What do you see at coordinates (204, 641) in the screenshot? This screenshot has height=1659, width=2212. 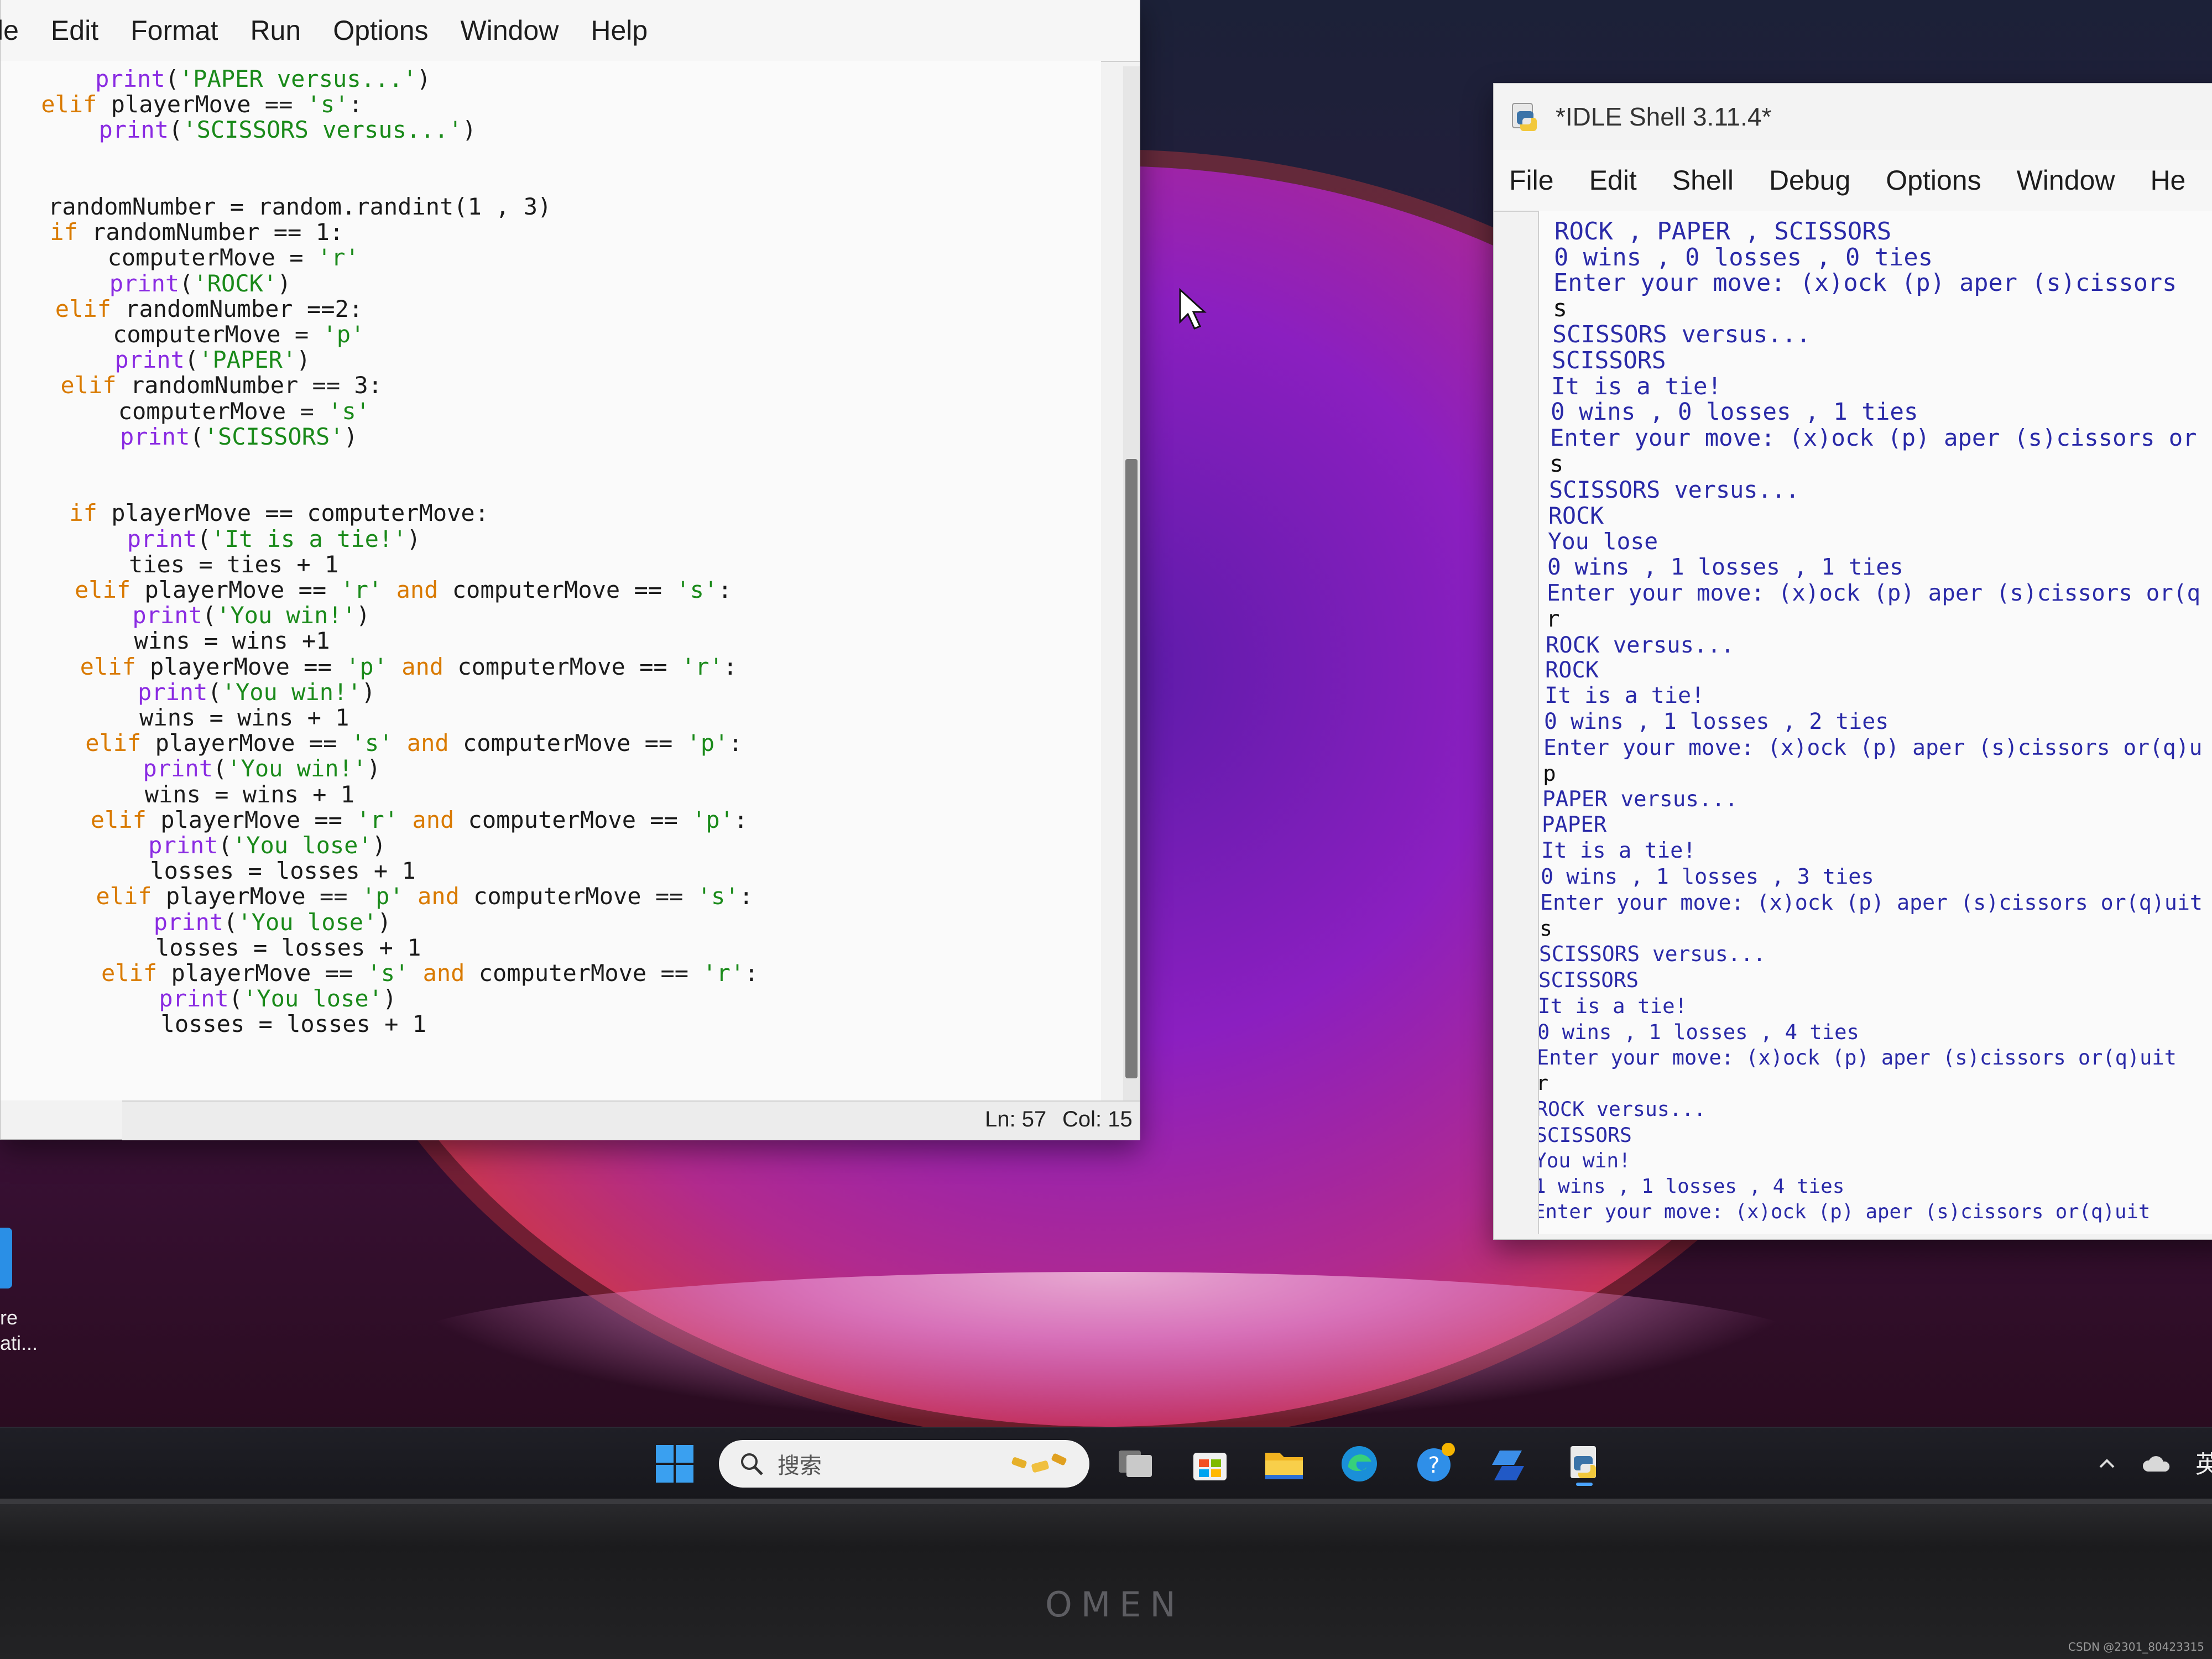 I see `editor-code-line: wins = wins +1` at bounding box center [204, 641].